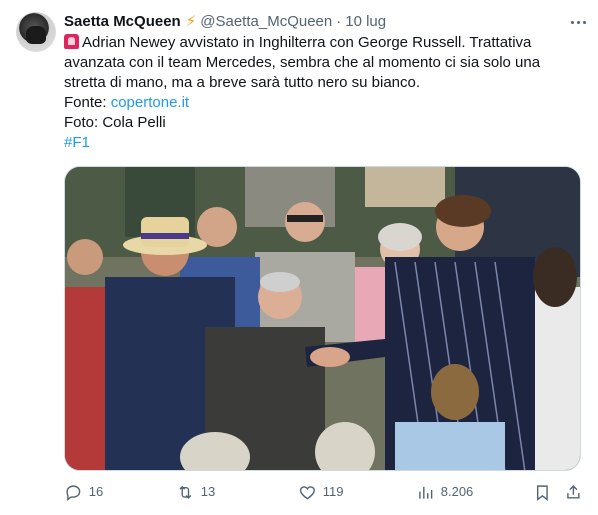 The width and height of the screenshot is (598, 515). I want to click on source-label: Fonte:, so click(87, 102).